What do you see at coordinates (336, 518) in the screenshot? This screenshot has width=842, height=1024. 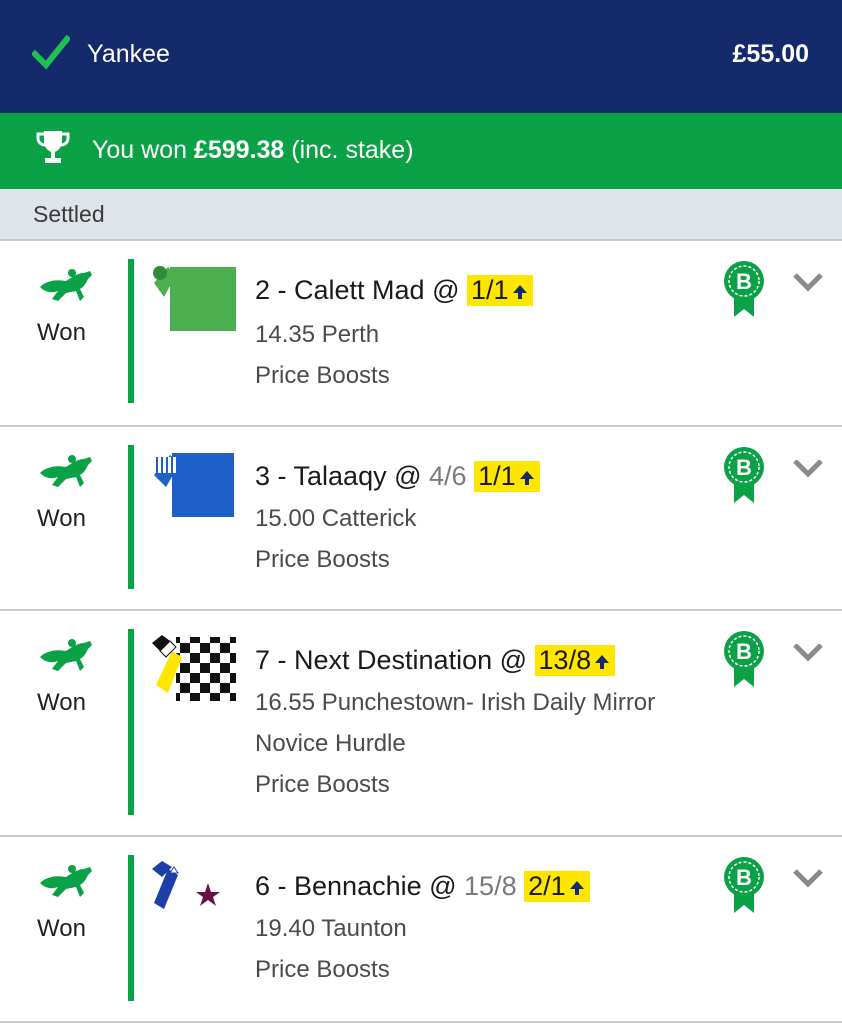 I see `race-time-venue: 15.00 Catterick` at bounding box center [336, 518].